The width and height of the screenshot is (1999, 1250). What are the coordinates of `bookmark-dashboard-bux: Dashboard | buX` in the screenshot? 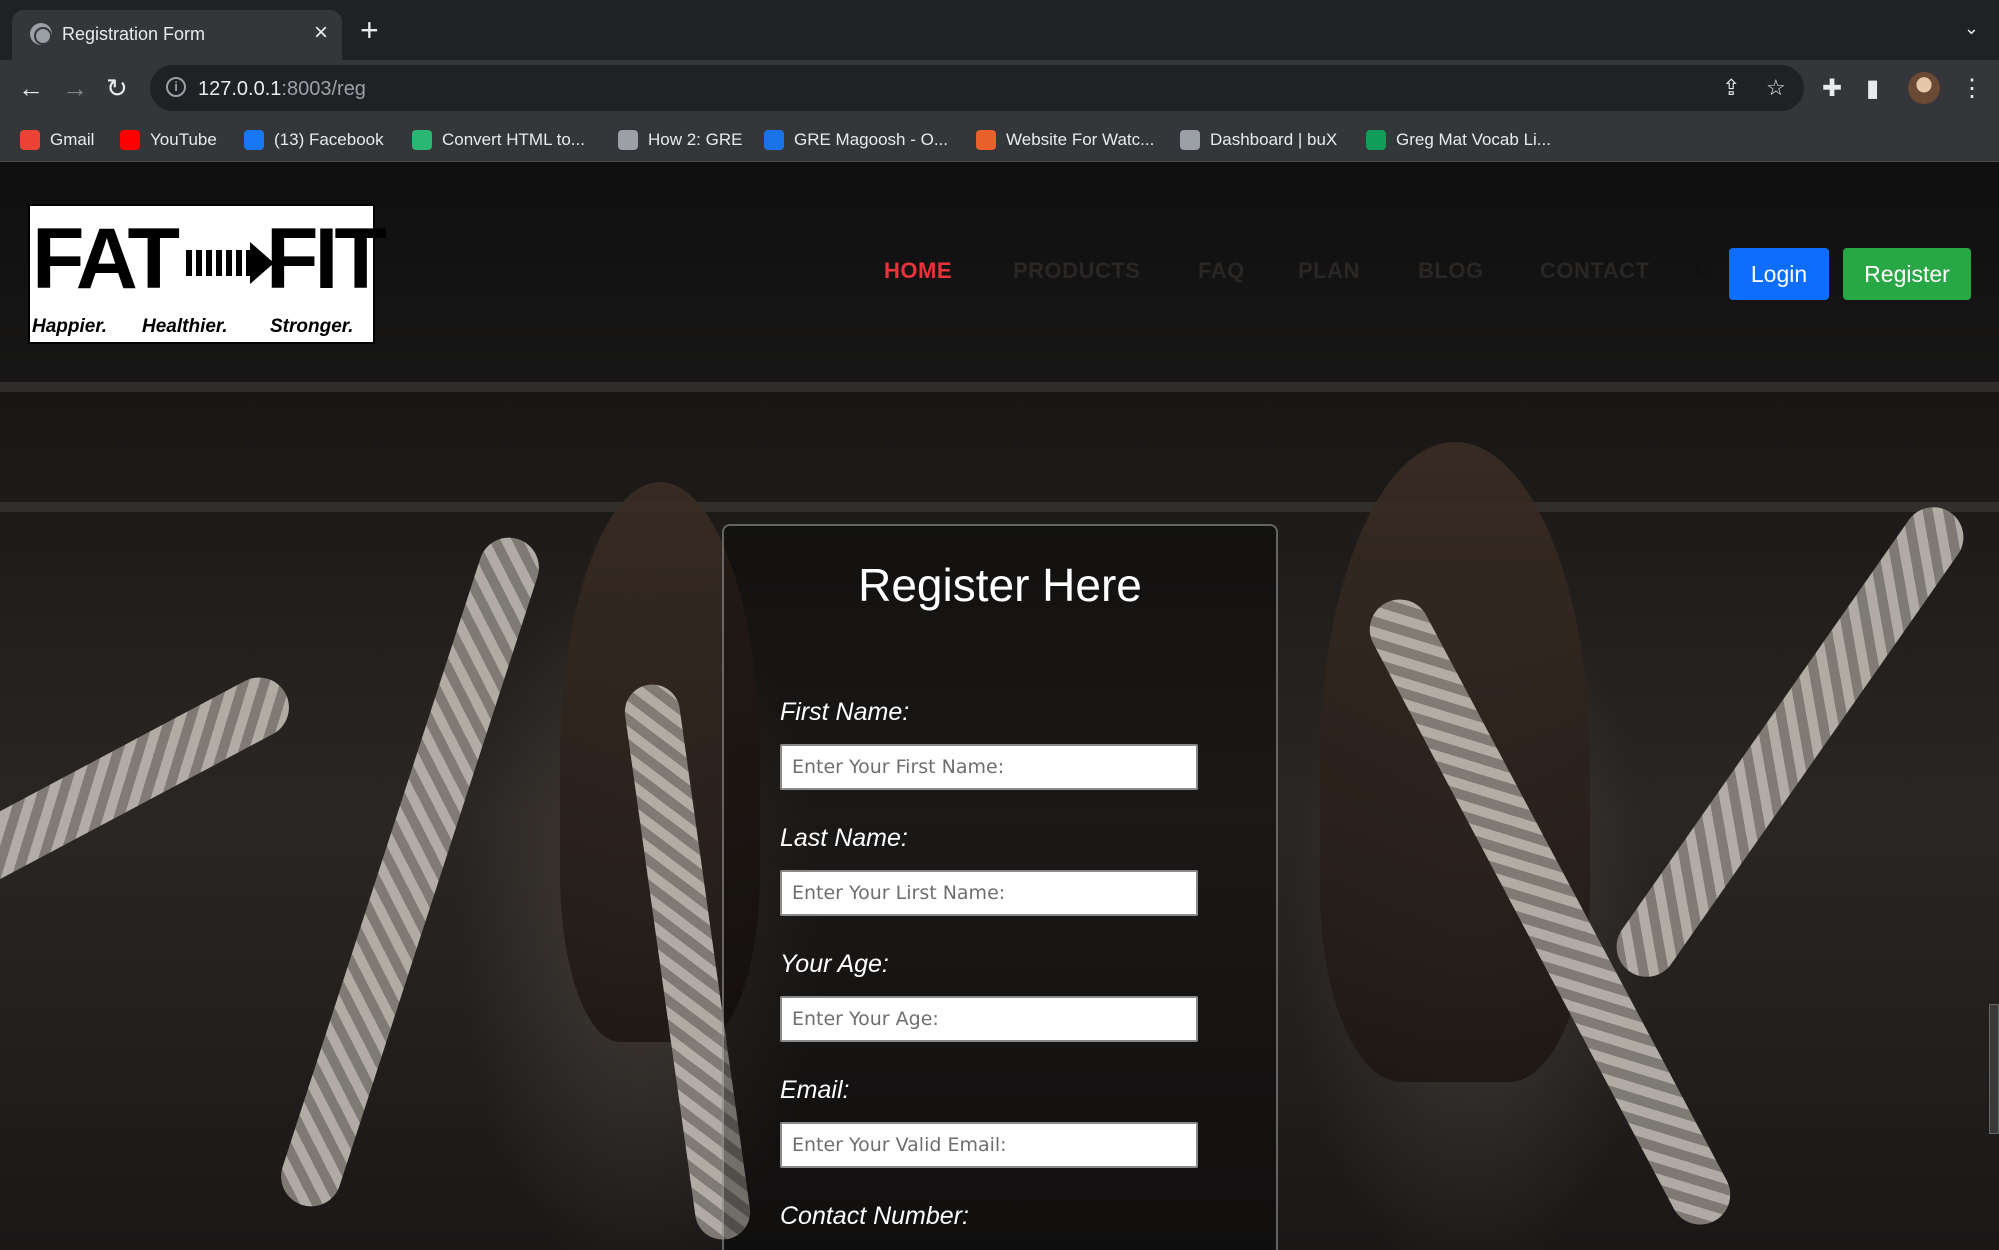 It's located at (1258, 140).